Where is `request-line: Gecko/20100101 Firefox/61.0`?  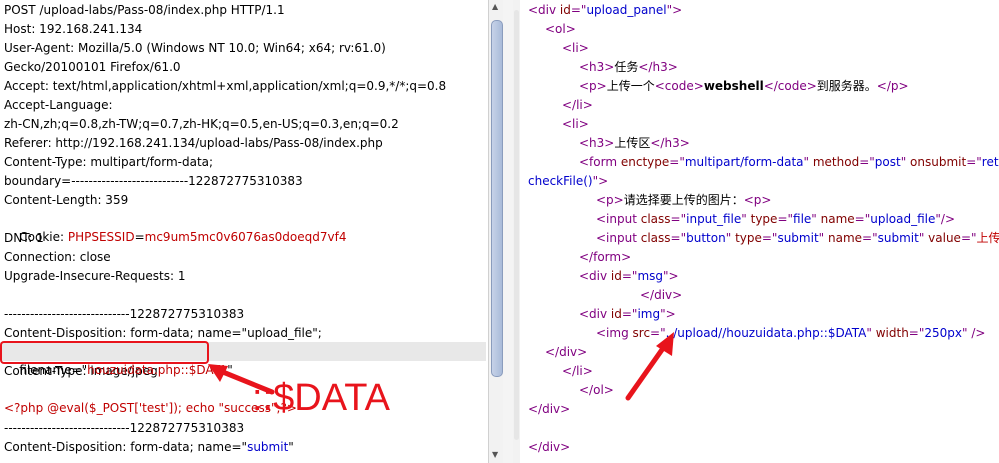
request-line: Gecko/20100101 Firefox/61.0 is located at coordinates (92, 67).